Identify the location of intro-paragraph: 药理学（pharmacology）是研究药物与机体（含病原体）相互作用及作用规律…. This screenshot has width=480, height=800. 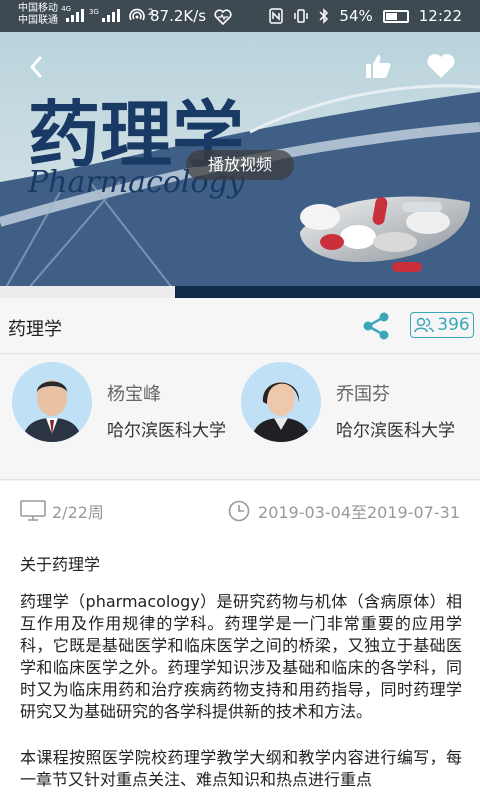
(241, 656).